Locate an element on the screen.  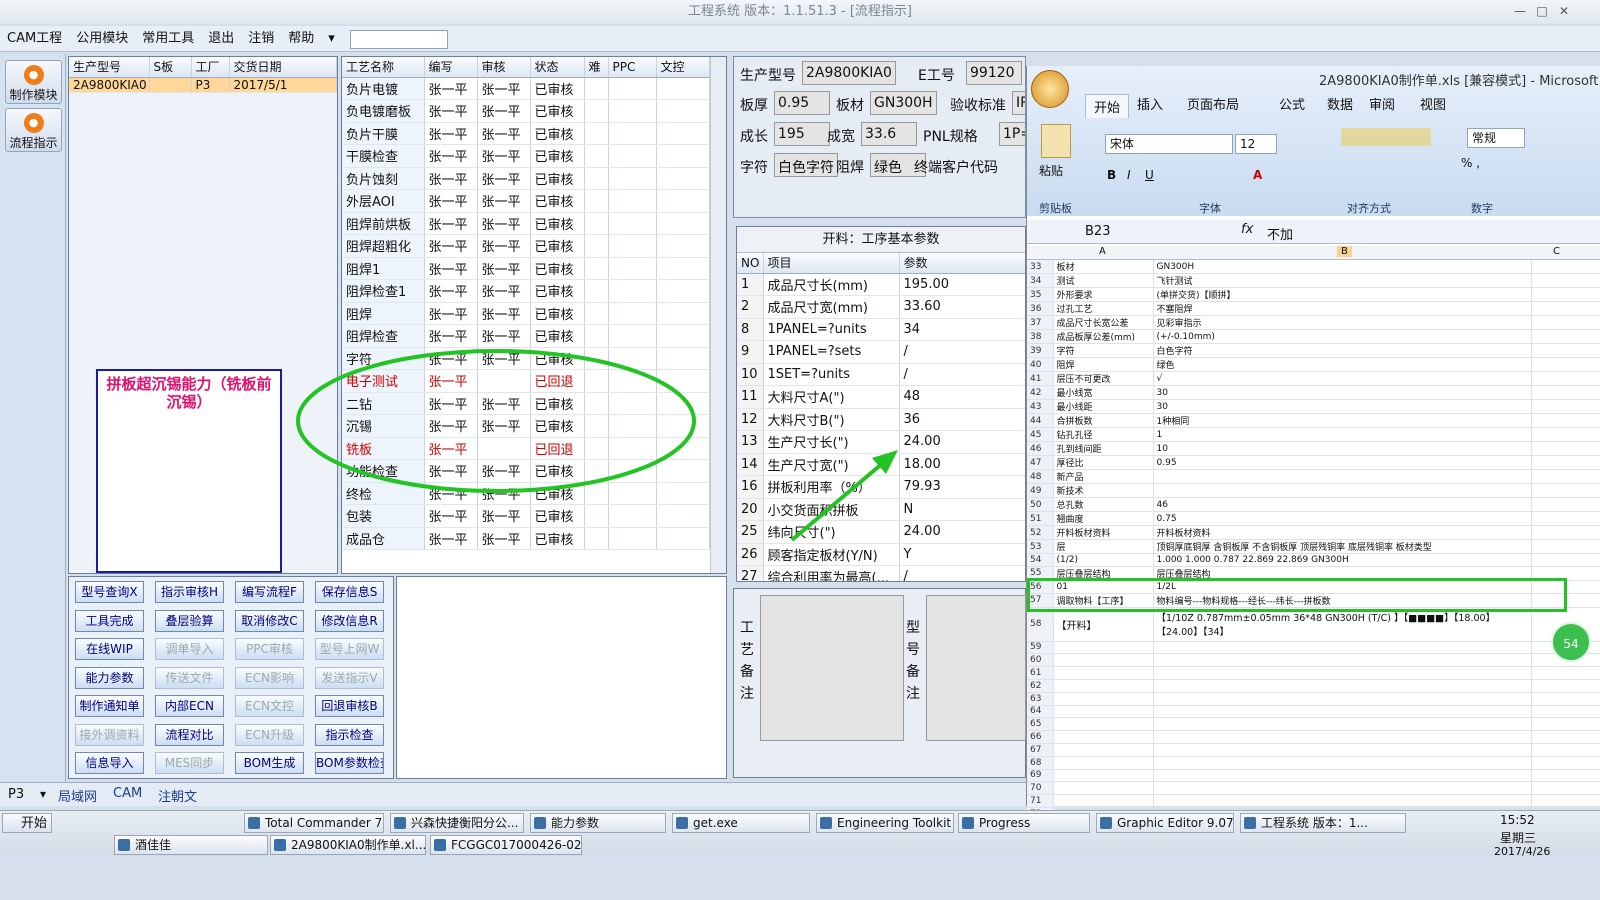
action-button: ECN文控 is located at coordinates (269, 706).